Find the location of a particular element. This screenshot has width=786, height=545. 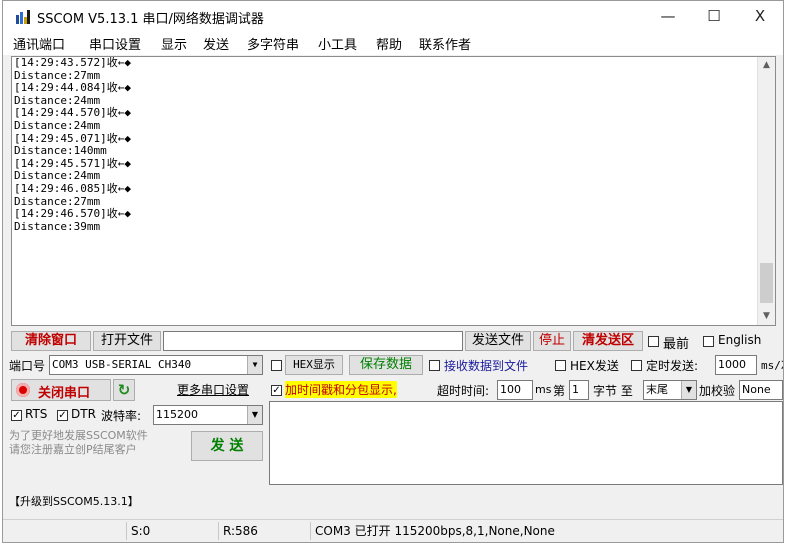

port-open-indicator-icon is located at coordinates (23, 390).